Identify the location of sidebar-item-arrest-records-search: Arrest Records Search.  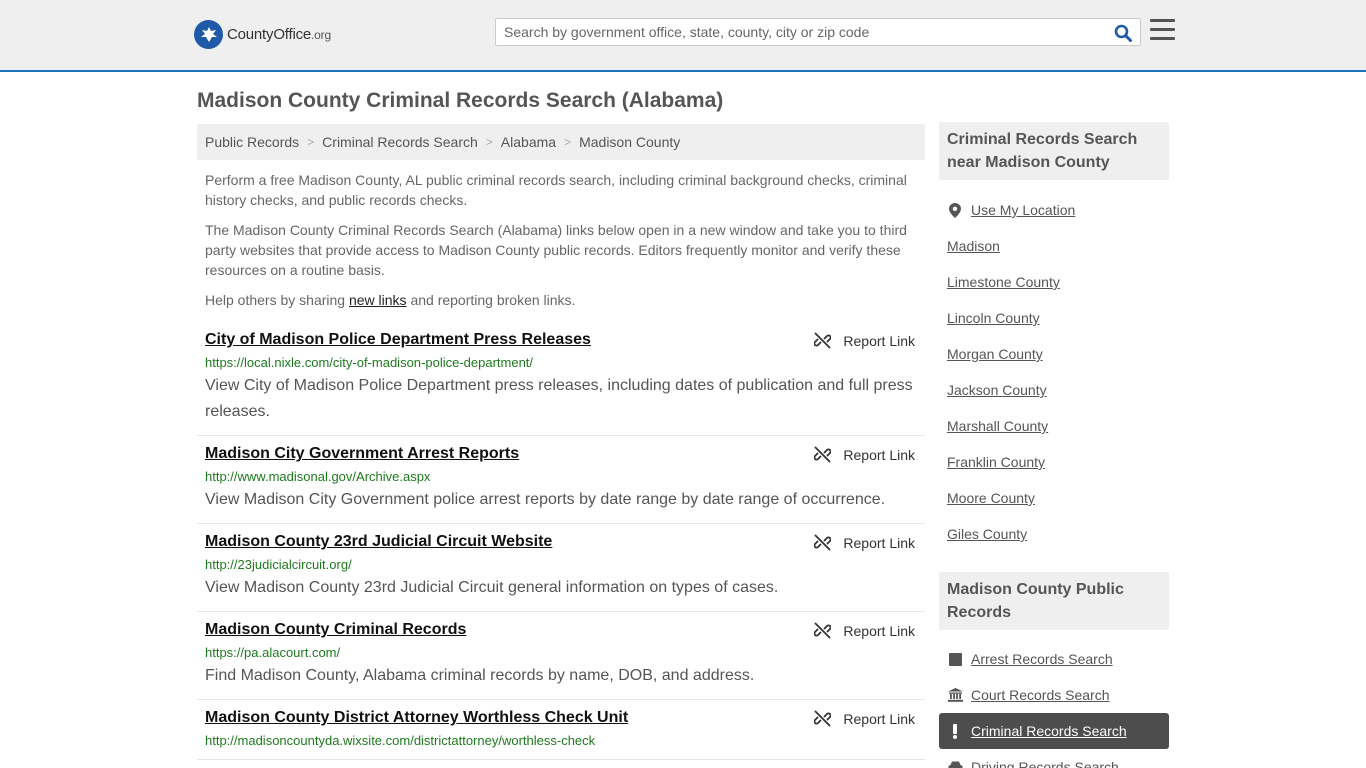
(1054, 659).